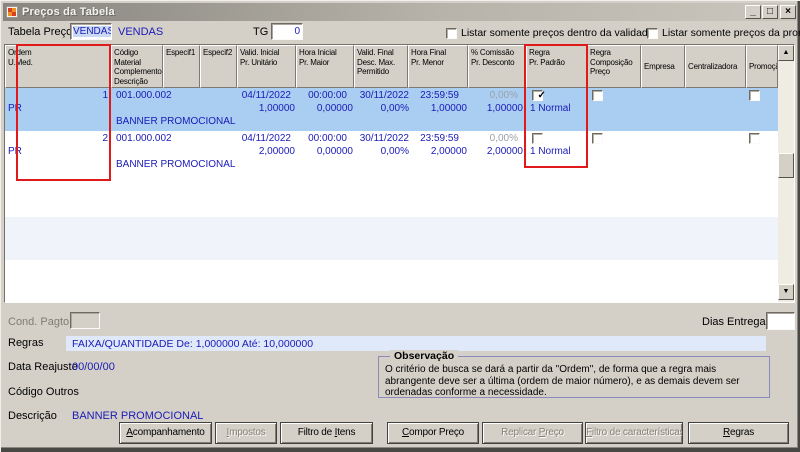 The image size is (800, 452). Describe the element at coordinates (40, 32) in the screenshot. I see `tabela-preco-label: Tabela Preço` at that location.